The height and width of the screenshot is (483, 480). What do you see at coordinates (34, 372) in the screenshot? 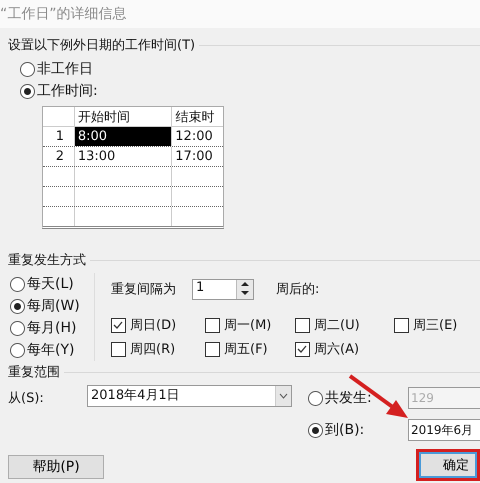
I see `group-label: 重复范围` at bounding box center [34, 372].